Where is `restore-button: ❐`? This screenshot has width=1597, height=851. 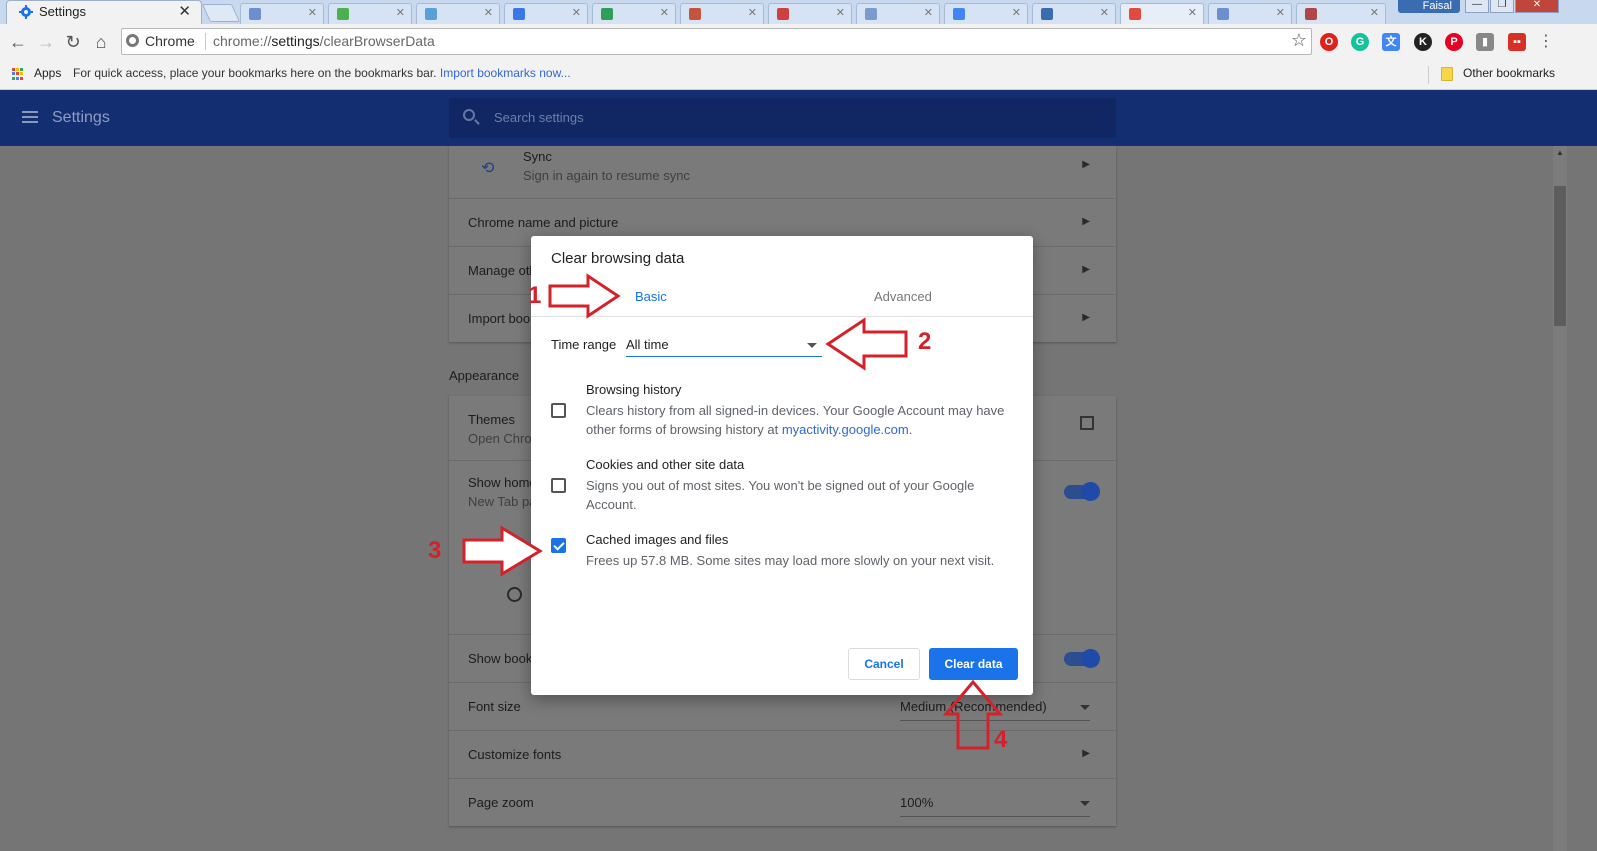
restore-button: ❐ is located at coordinates (1502, 6).